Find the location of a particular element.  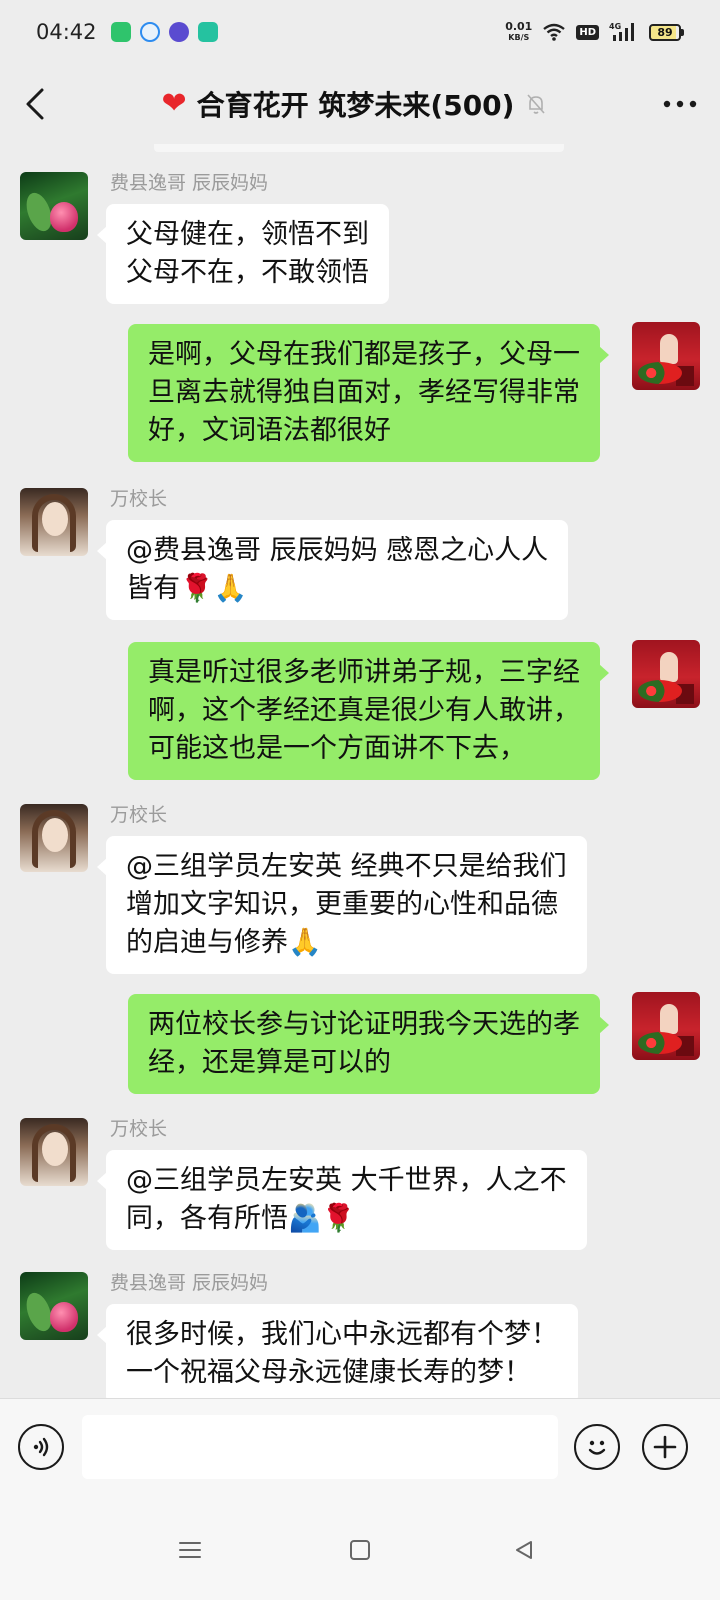

browser-notification-icon is located at coordinates (149, 32).